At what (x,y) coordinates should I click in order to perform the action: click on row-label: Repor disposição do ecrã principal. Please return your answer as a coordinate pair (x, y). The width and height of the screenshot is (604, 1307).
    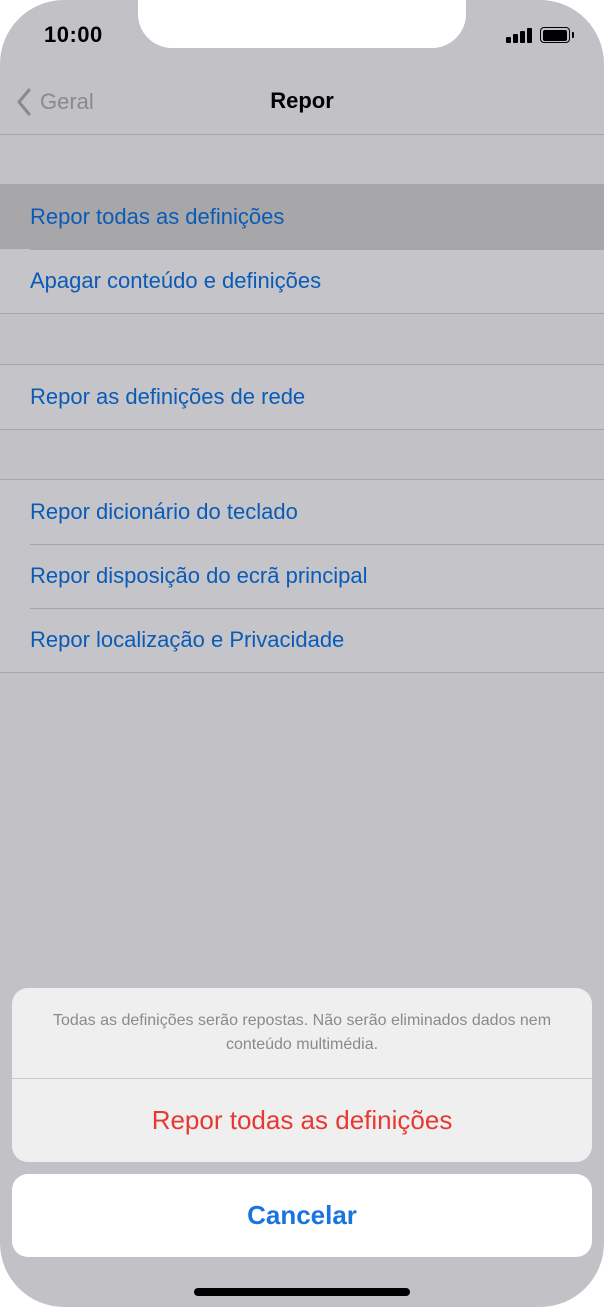
    Looking at the image, I should click on (199, 575).